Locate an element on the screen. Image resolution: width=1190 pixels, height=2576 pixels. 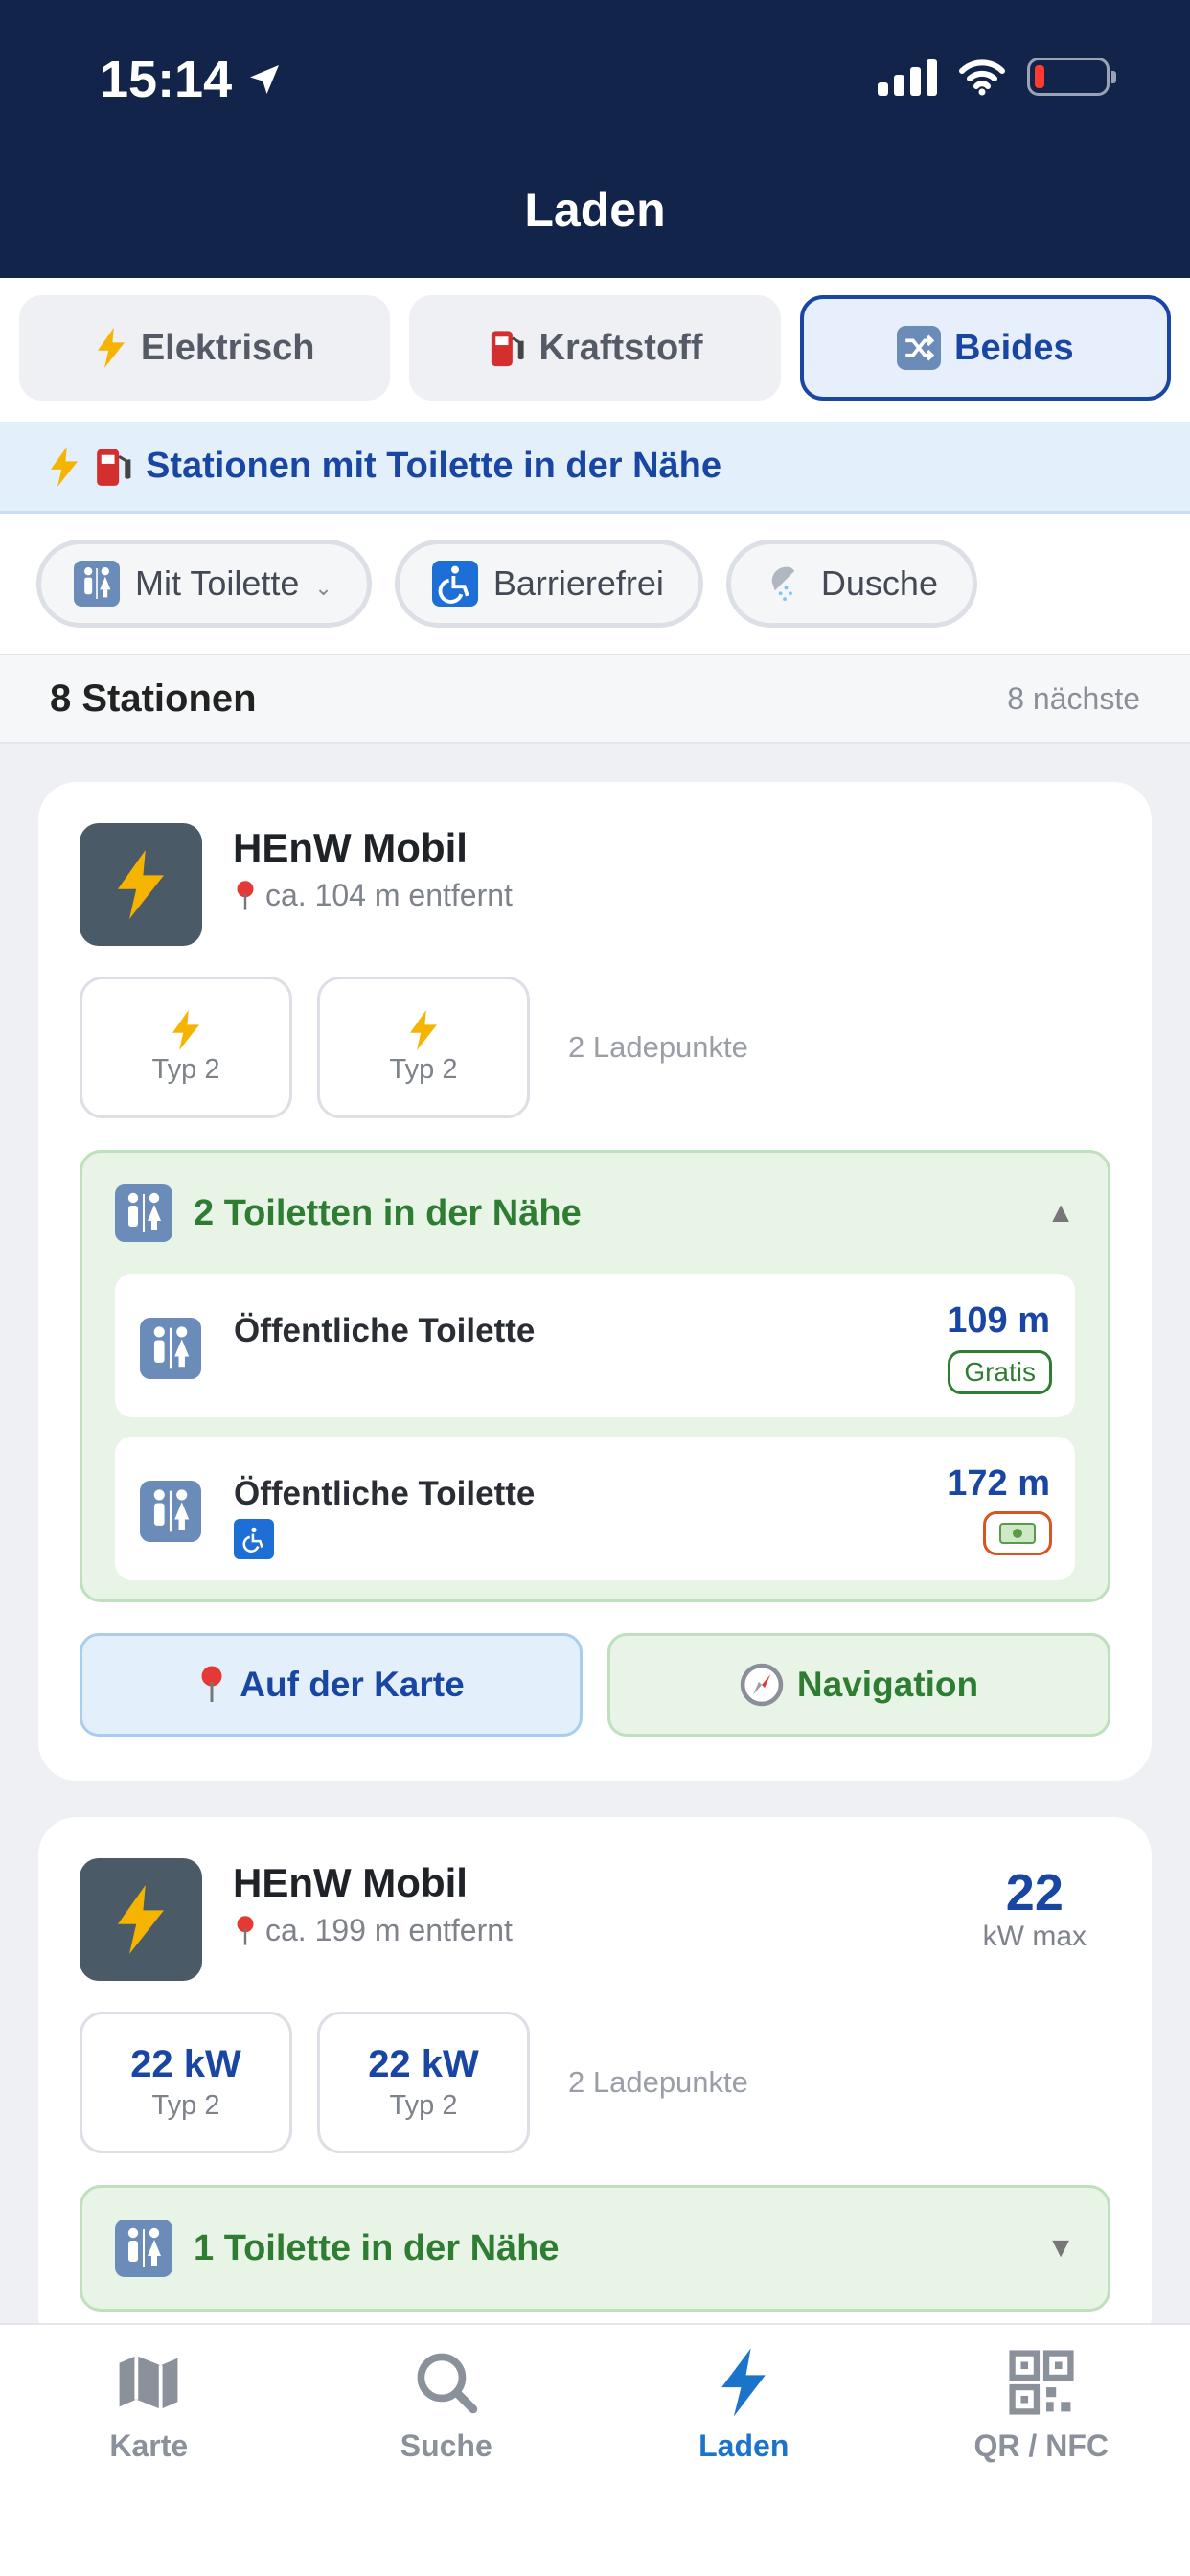
show-on-map-button: Auf der Karte is located at coordinates (332, 1684).